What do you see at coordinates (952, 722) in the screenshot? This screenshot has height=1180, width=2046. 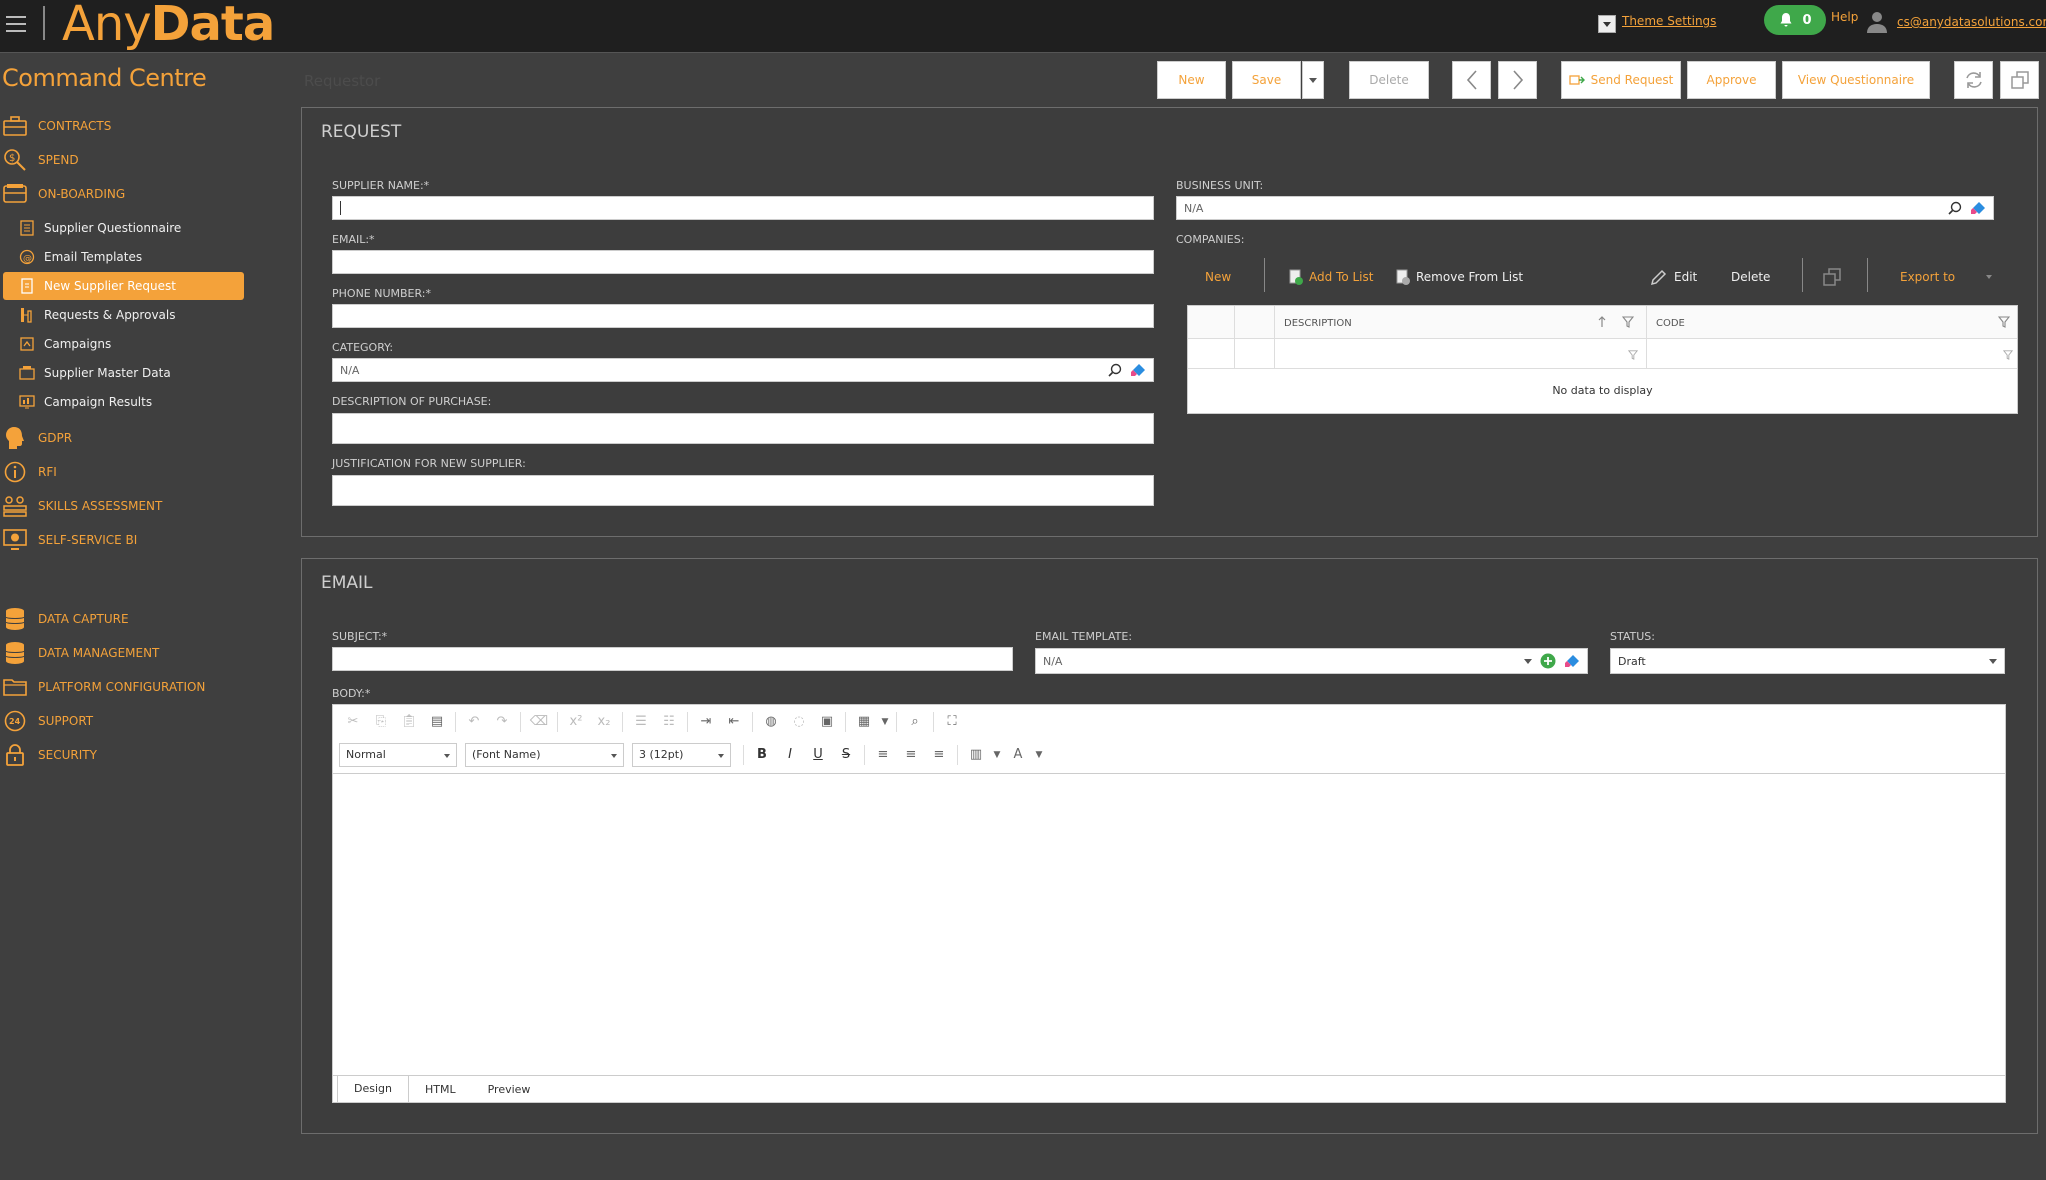 I see `fullscreen-icon: ⛶` at bounding box center [952, 722].